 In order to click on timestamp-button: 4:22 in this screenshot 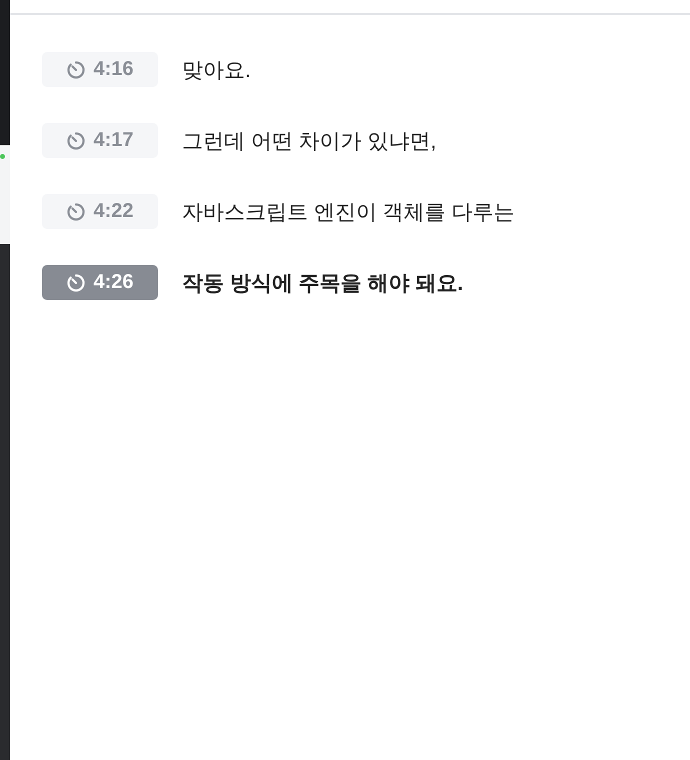, I will do `click(100, 211)`.